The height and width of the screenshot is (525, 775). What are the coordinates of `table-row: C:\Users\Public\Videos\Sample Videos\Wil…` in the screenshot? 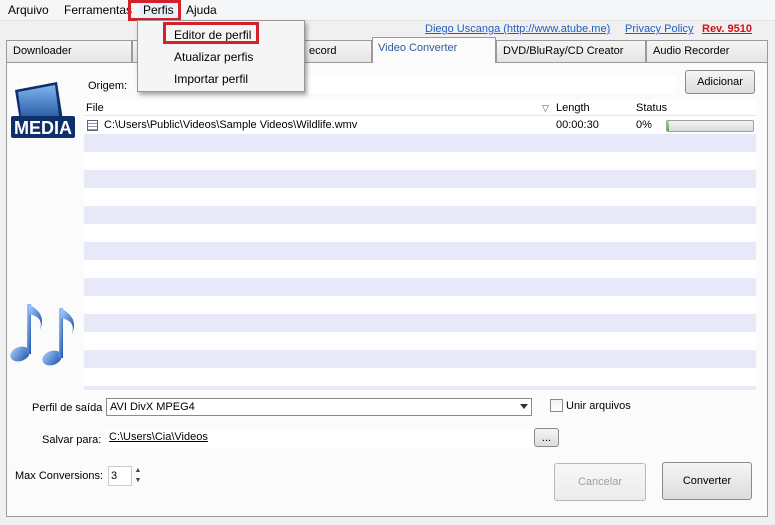 It's located at (420, 125).